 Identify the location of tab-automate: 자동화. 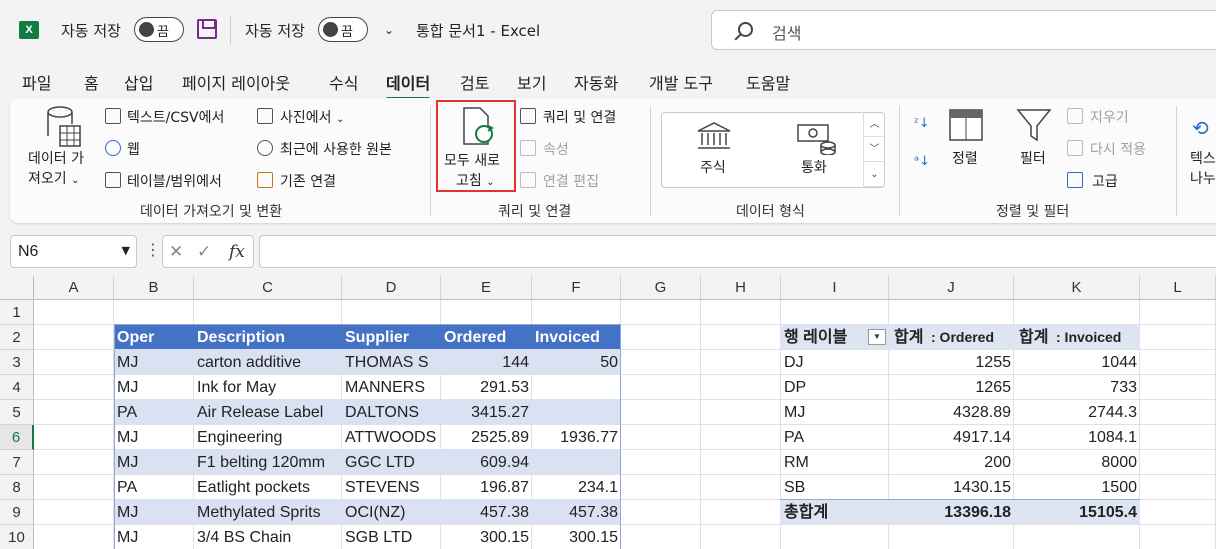
(596, 82).